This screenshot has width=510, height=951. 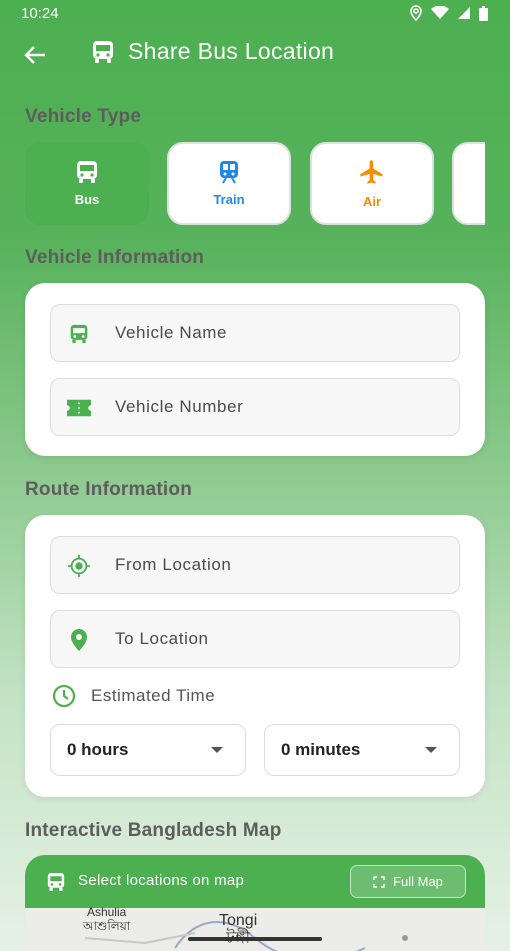 I want to click on map-heading: Interactive Bangladesh Map, so click(x=153, y=830).